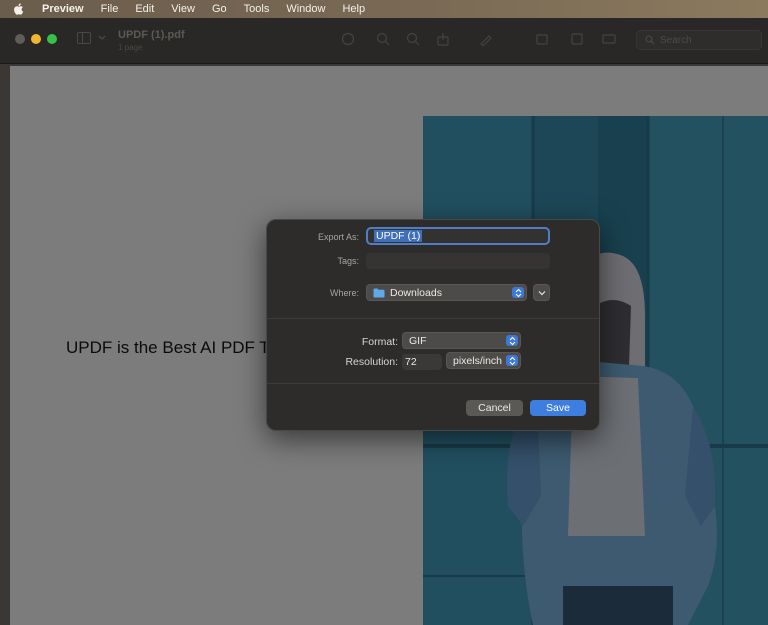 This screenshot has height=625, width=768. What do you see at coordinates (676, 40) in the screenshot?
I see `search-placeholder: Search` at bounding box center [676, 40].